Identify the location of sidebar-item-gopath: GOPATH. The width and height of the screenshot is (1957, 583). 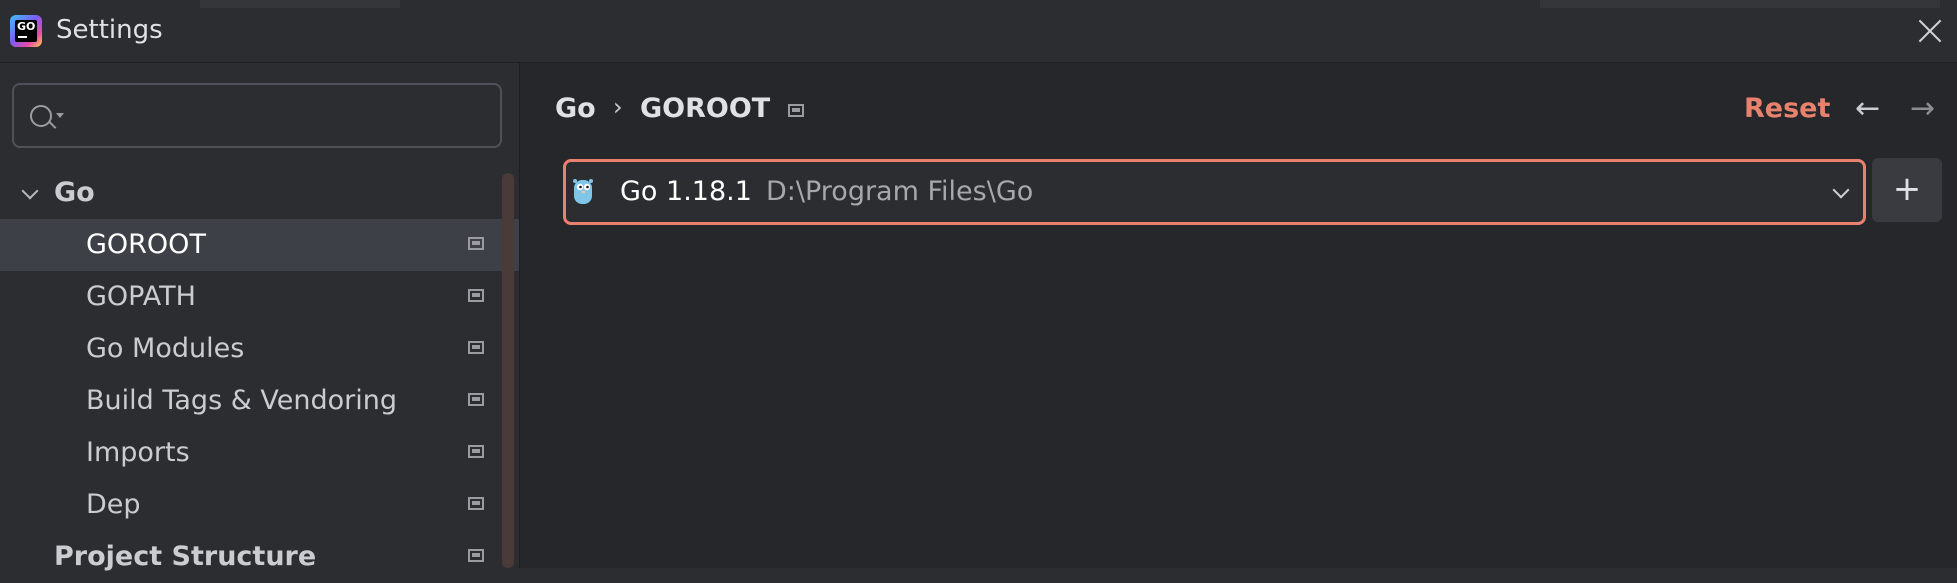
(259, 297).